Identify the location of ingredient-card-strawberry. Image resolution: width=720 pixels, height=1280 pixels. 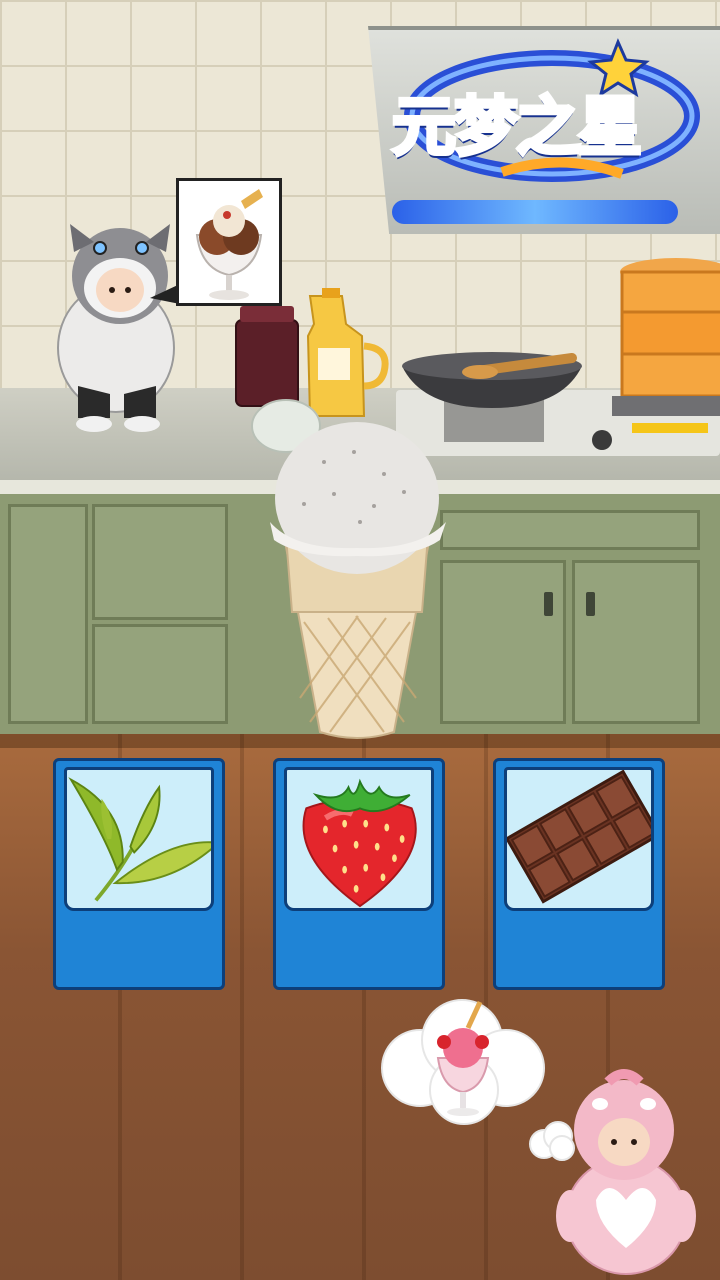
(359, 874).